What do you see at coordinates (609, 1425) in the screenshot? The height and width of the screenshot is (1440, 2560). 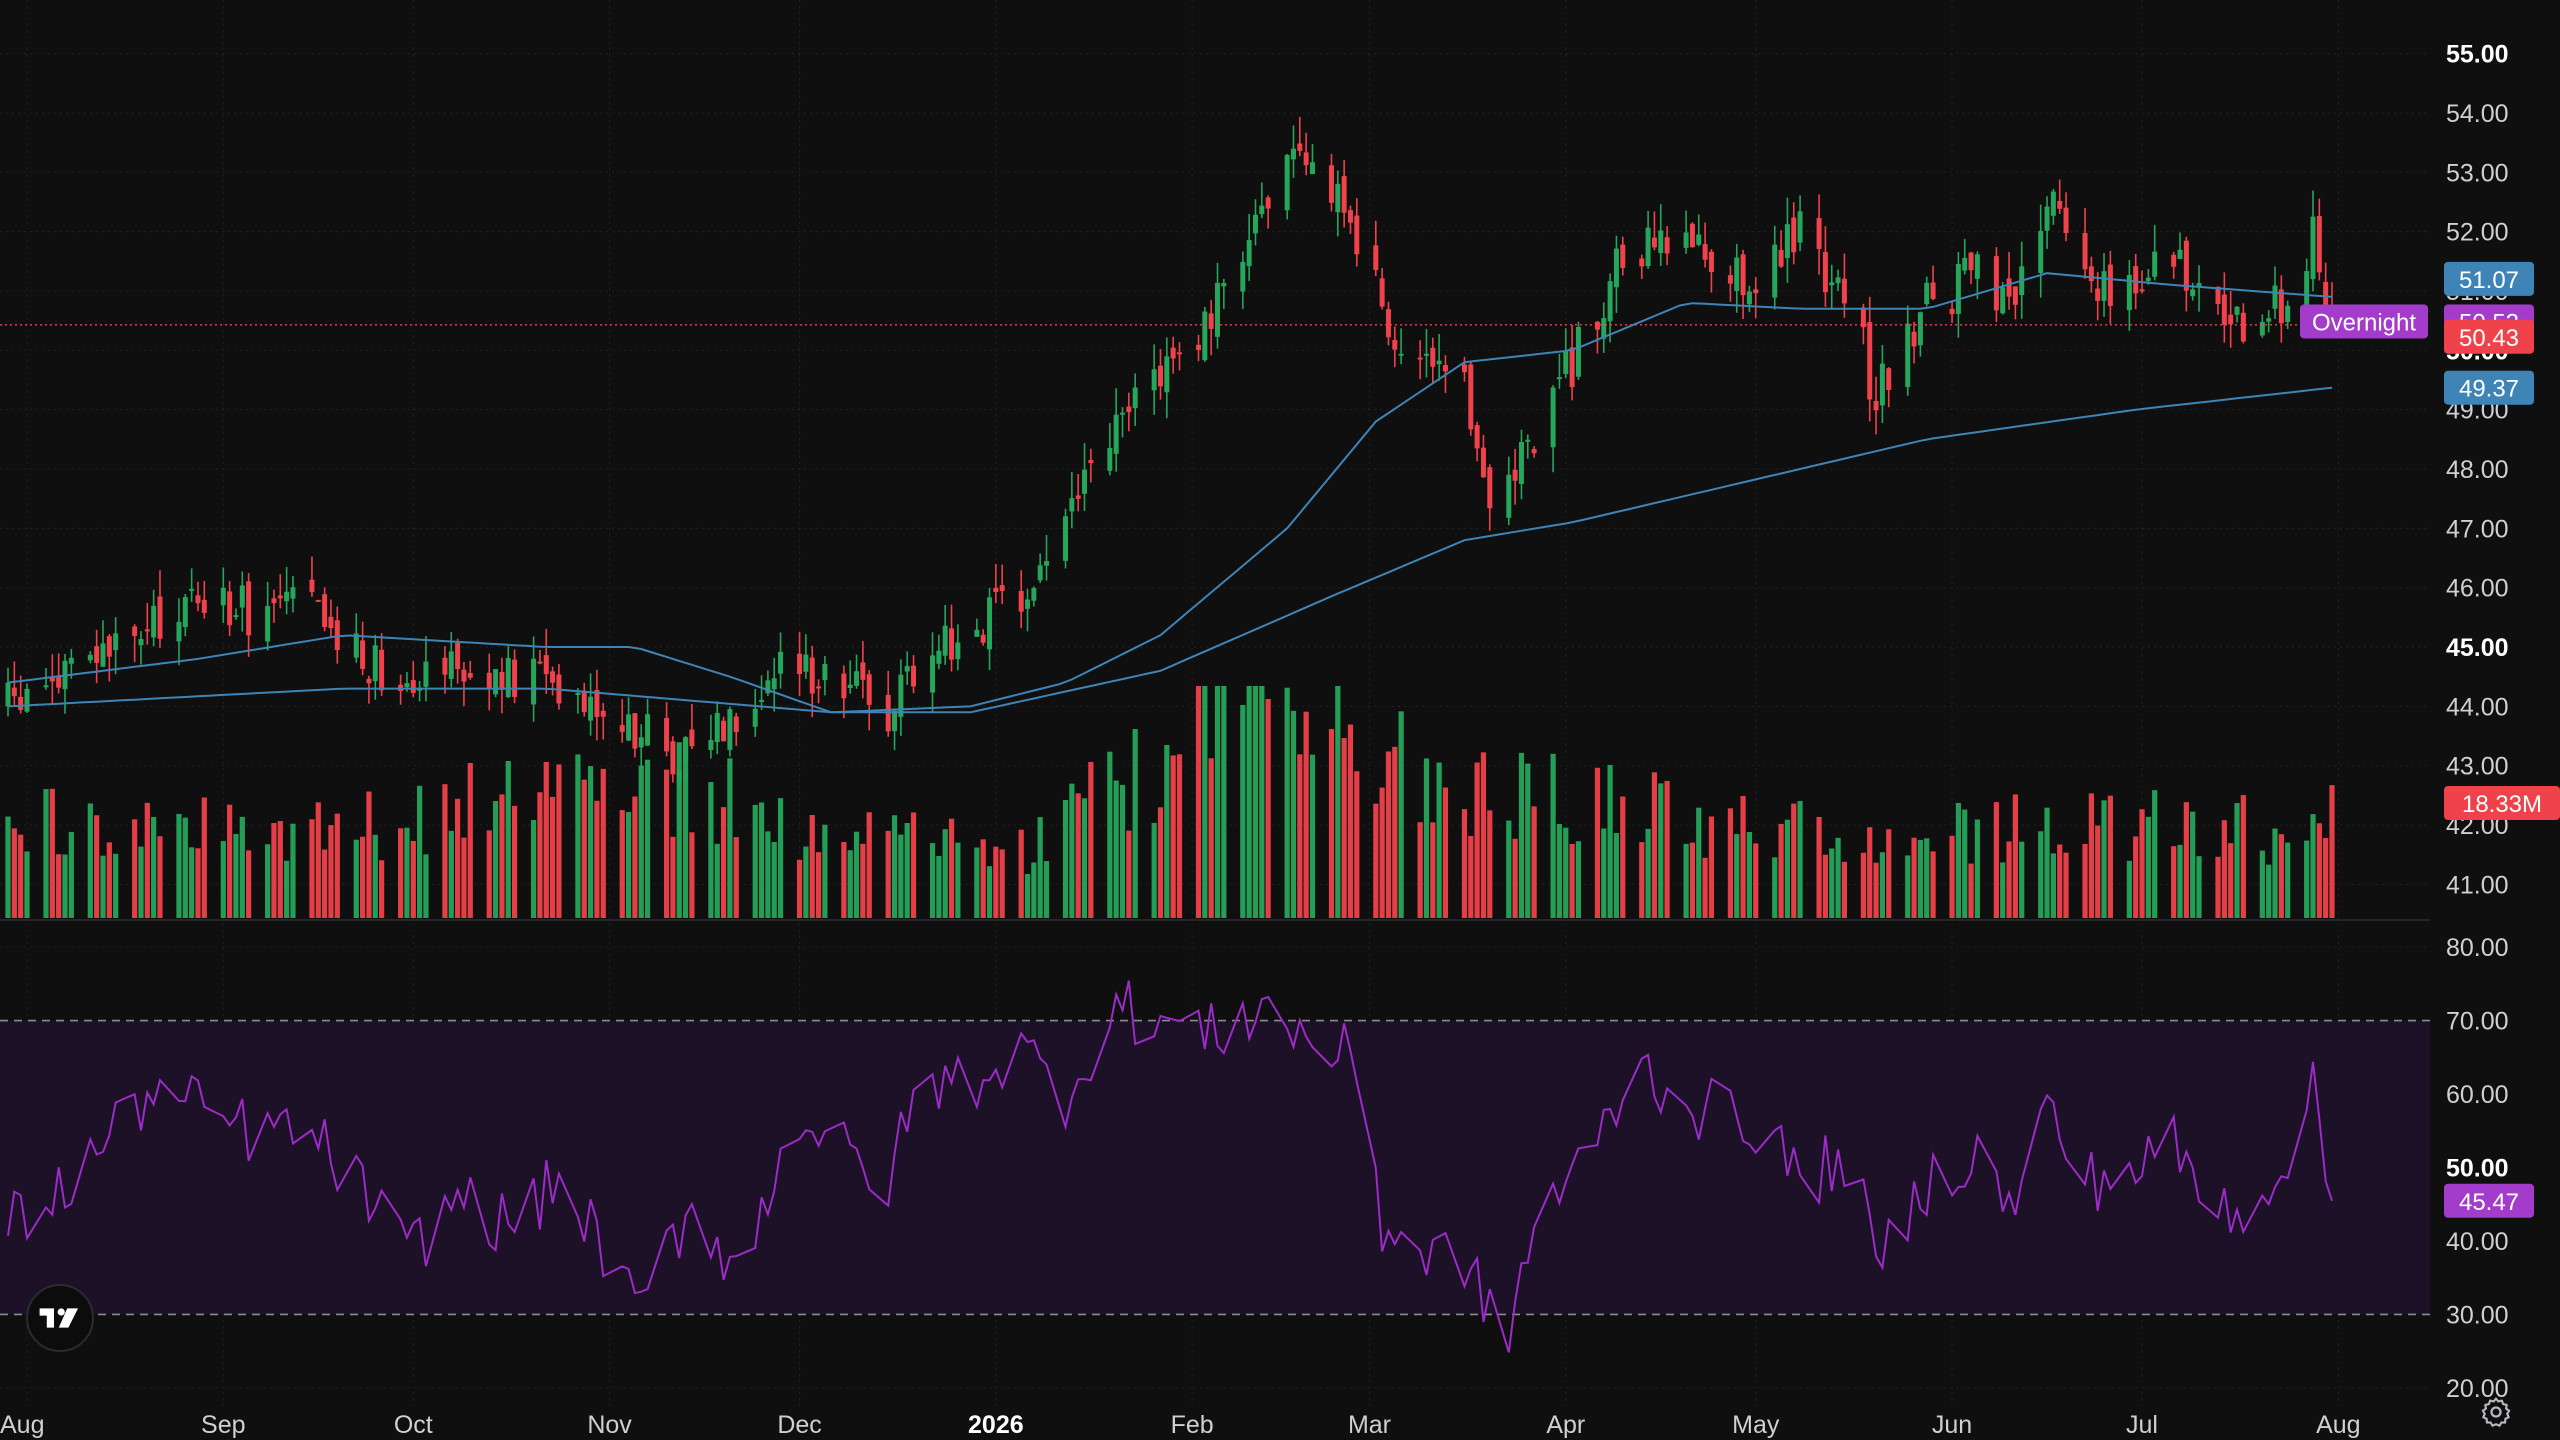 I see `time-axis-tick-label: Nov` at bounding box center [609, 1425].